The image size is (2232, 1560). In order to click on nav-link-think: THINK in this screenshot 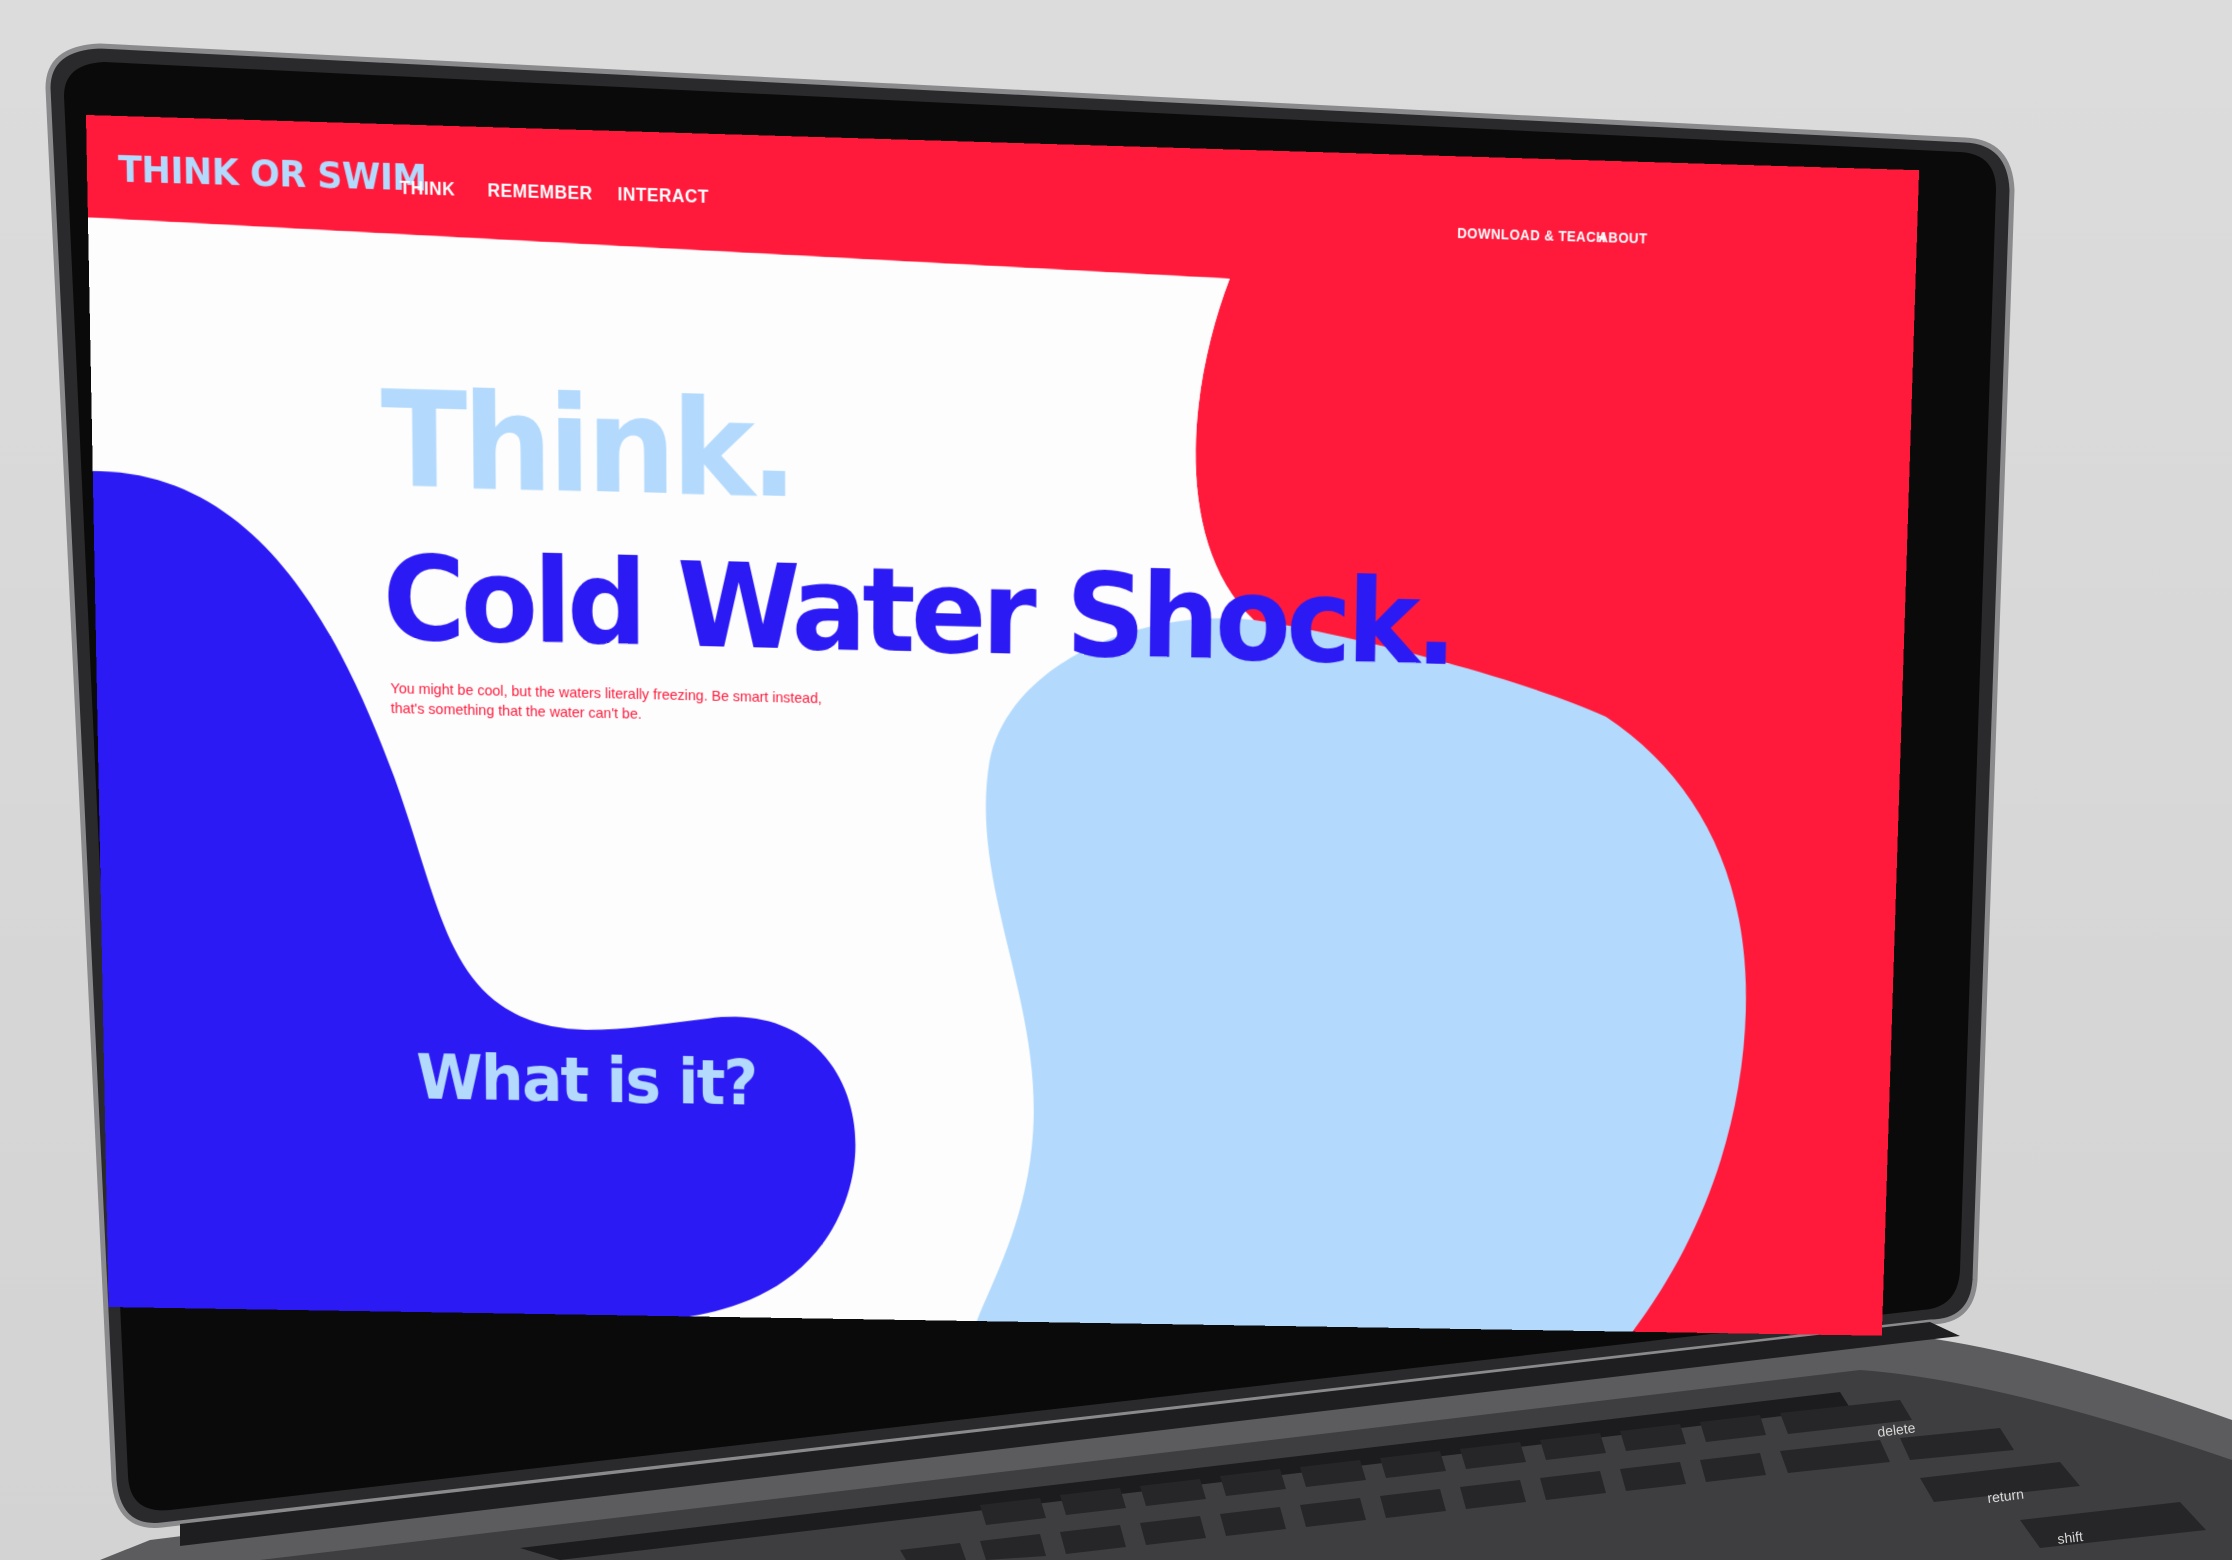, I will do `click(428, 189)`.